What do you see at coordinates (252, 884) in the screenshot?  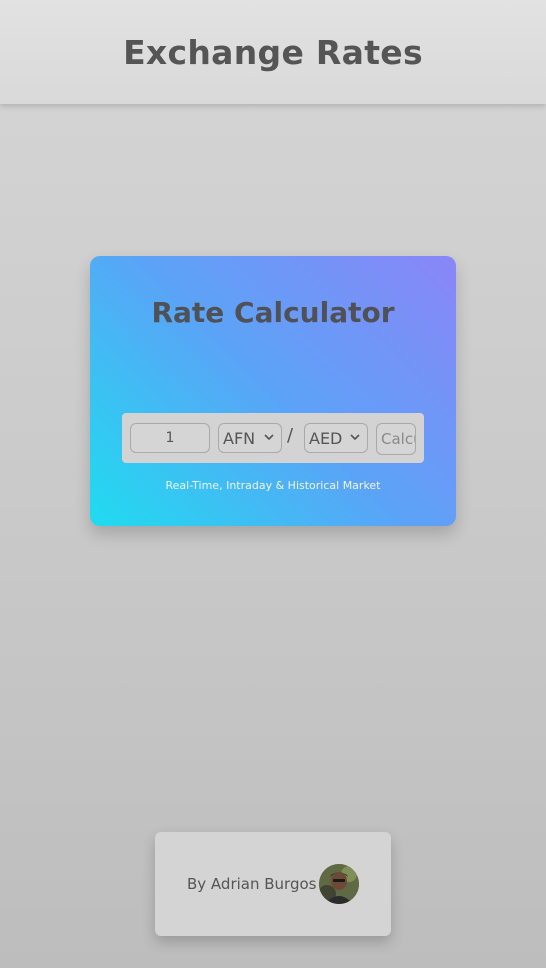 I see `author-byline: By Adrian Burgos` at bounding box center [252, 884].